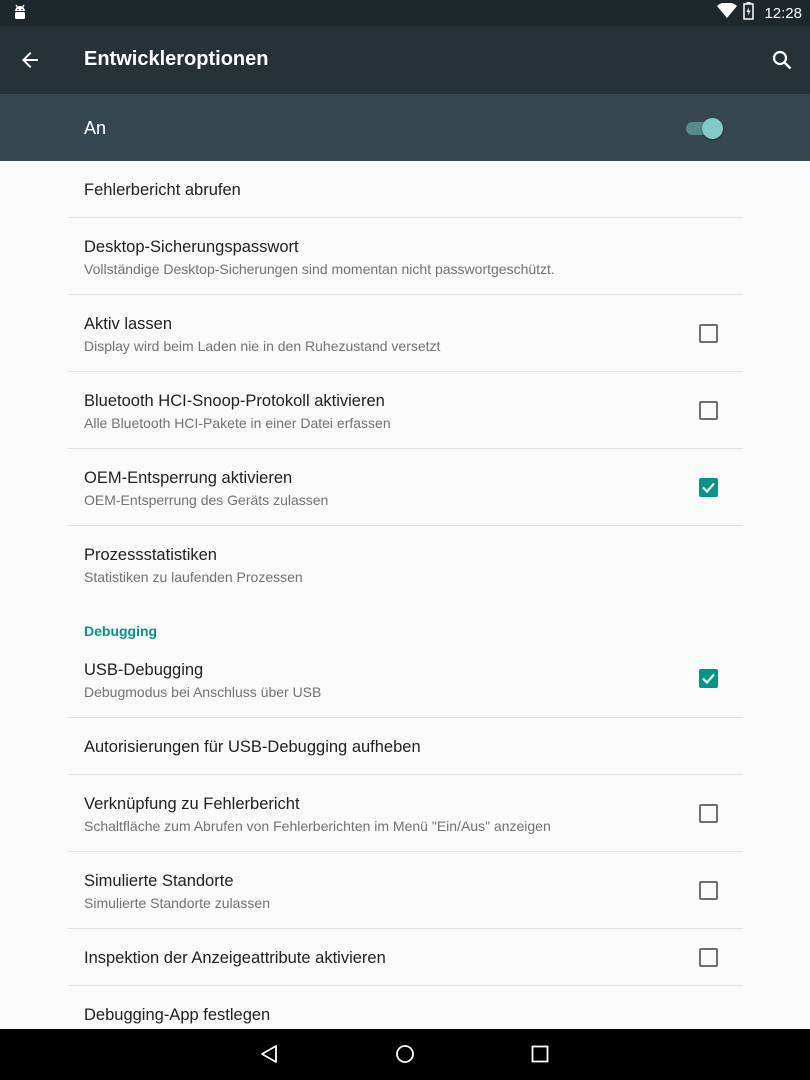 The image size is (810, 1080). Describe the element at coordinates (144, 670) in the screenshot. I see `item-title: USB-Debugging` at that location.